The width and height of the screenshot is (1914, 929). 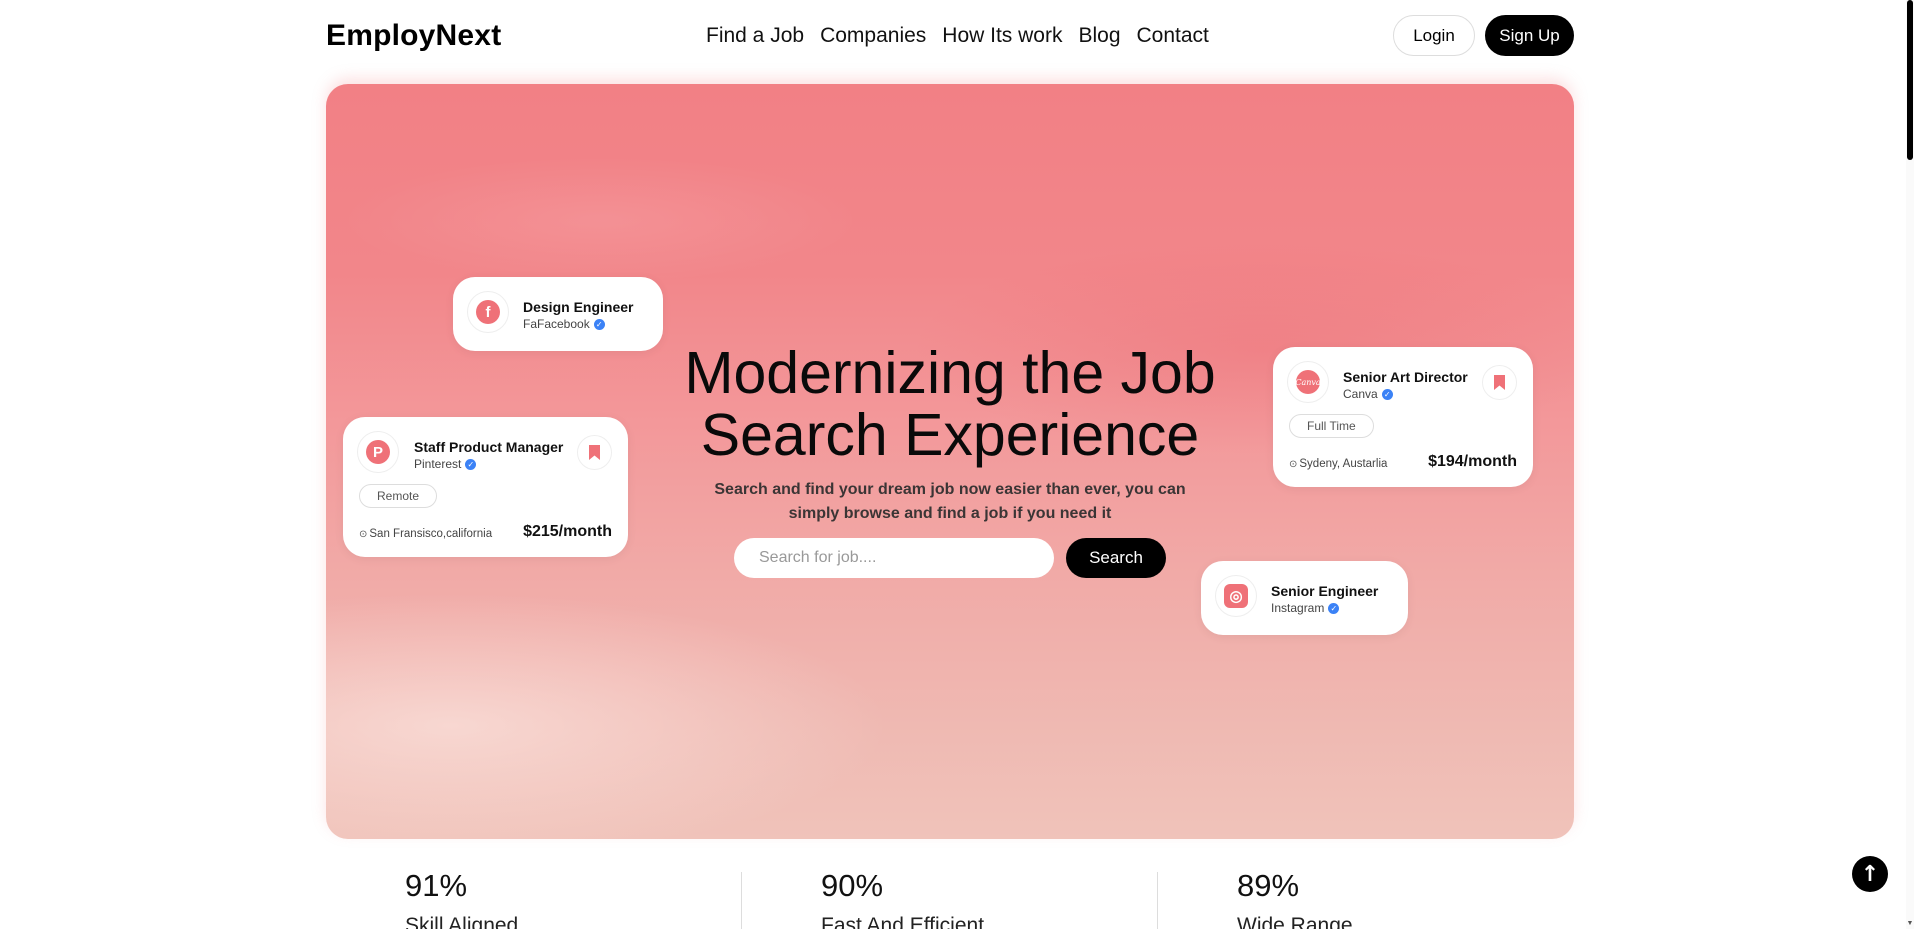 What do you see at coordinates (556, 324) in the screenshot?
I see `company-label: FaFacebook` at bounding box center [556, 324].